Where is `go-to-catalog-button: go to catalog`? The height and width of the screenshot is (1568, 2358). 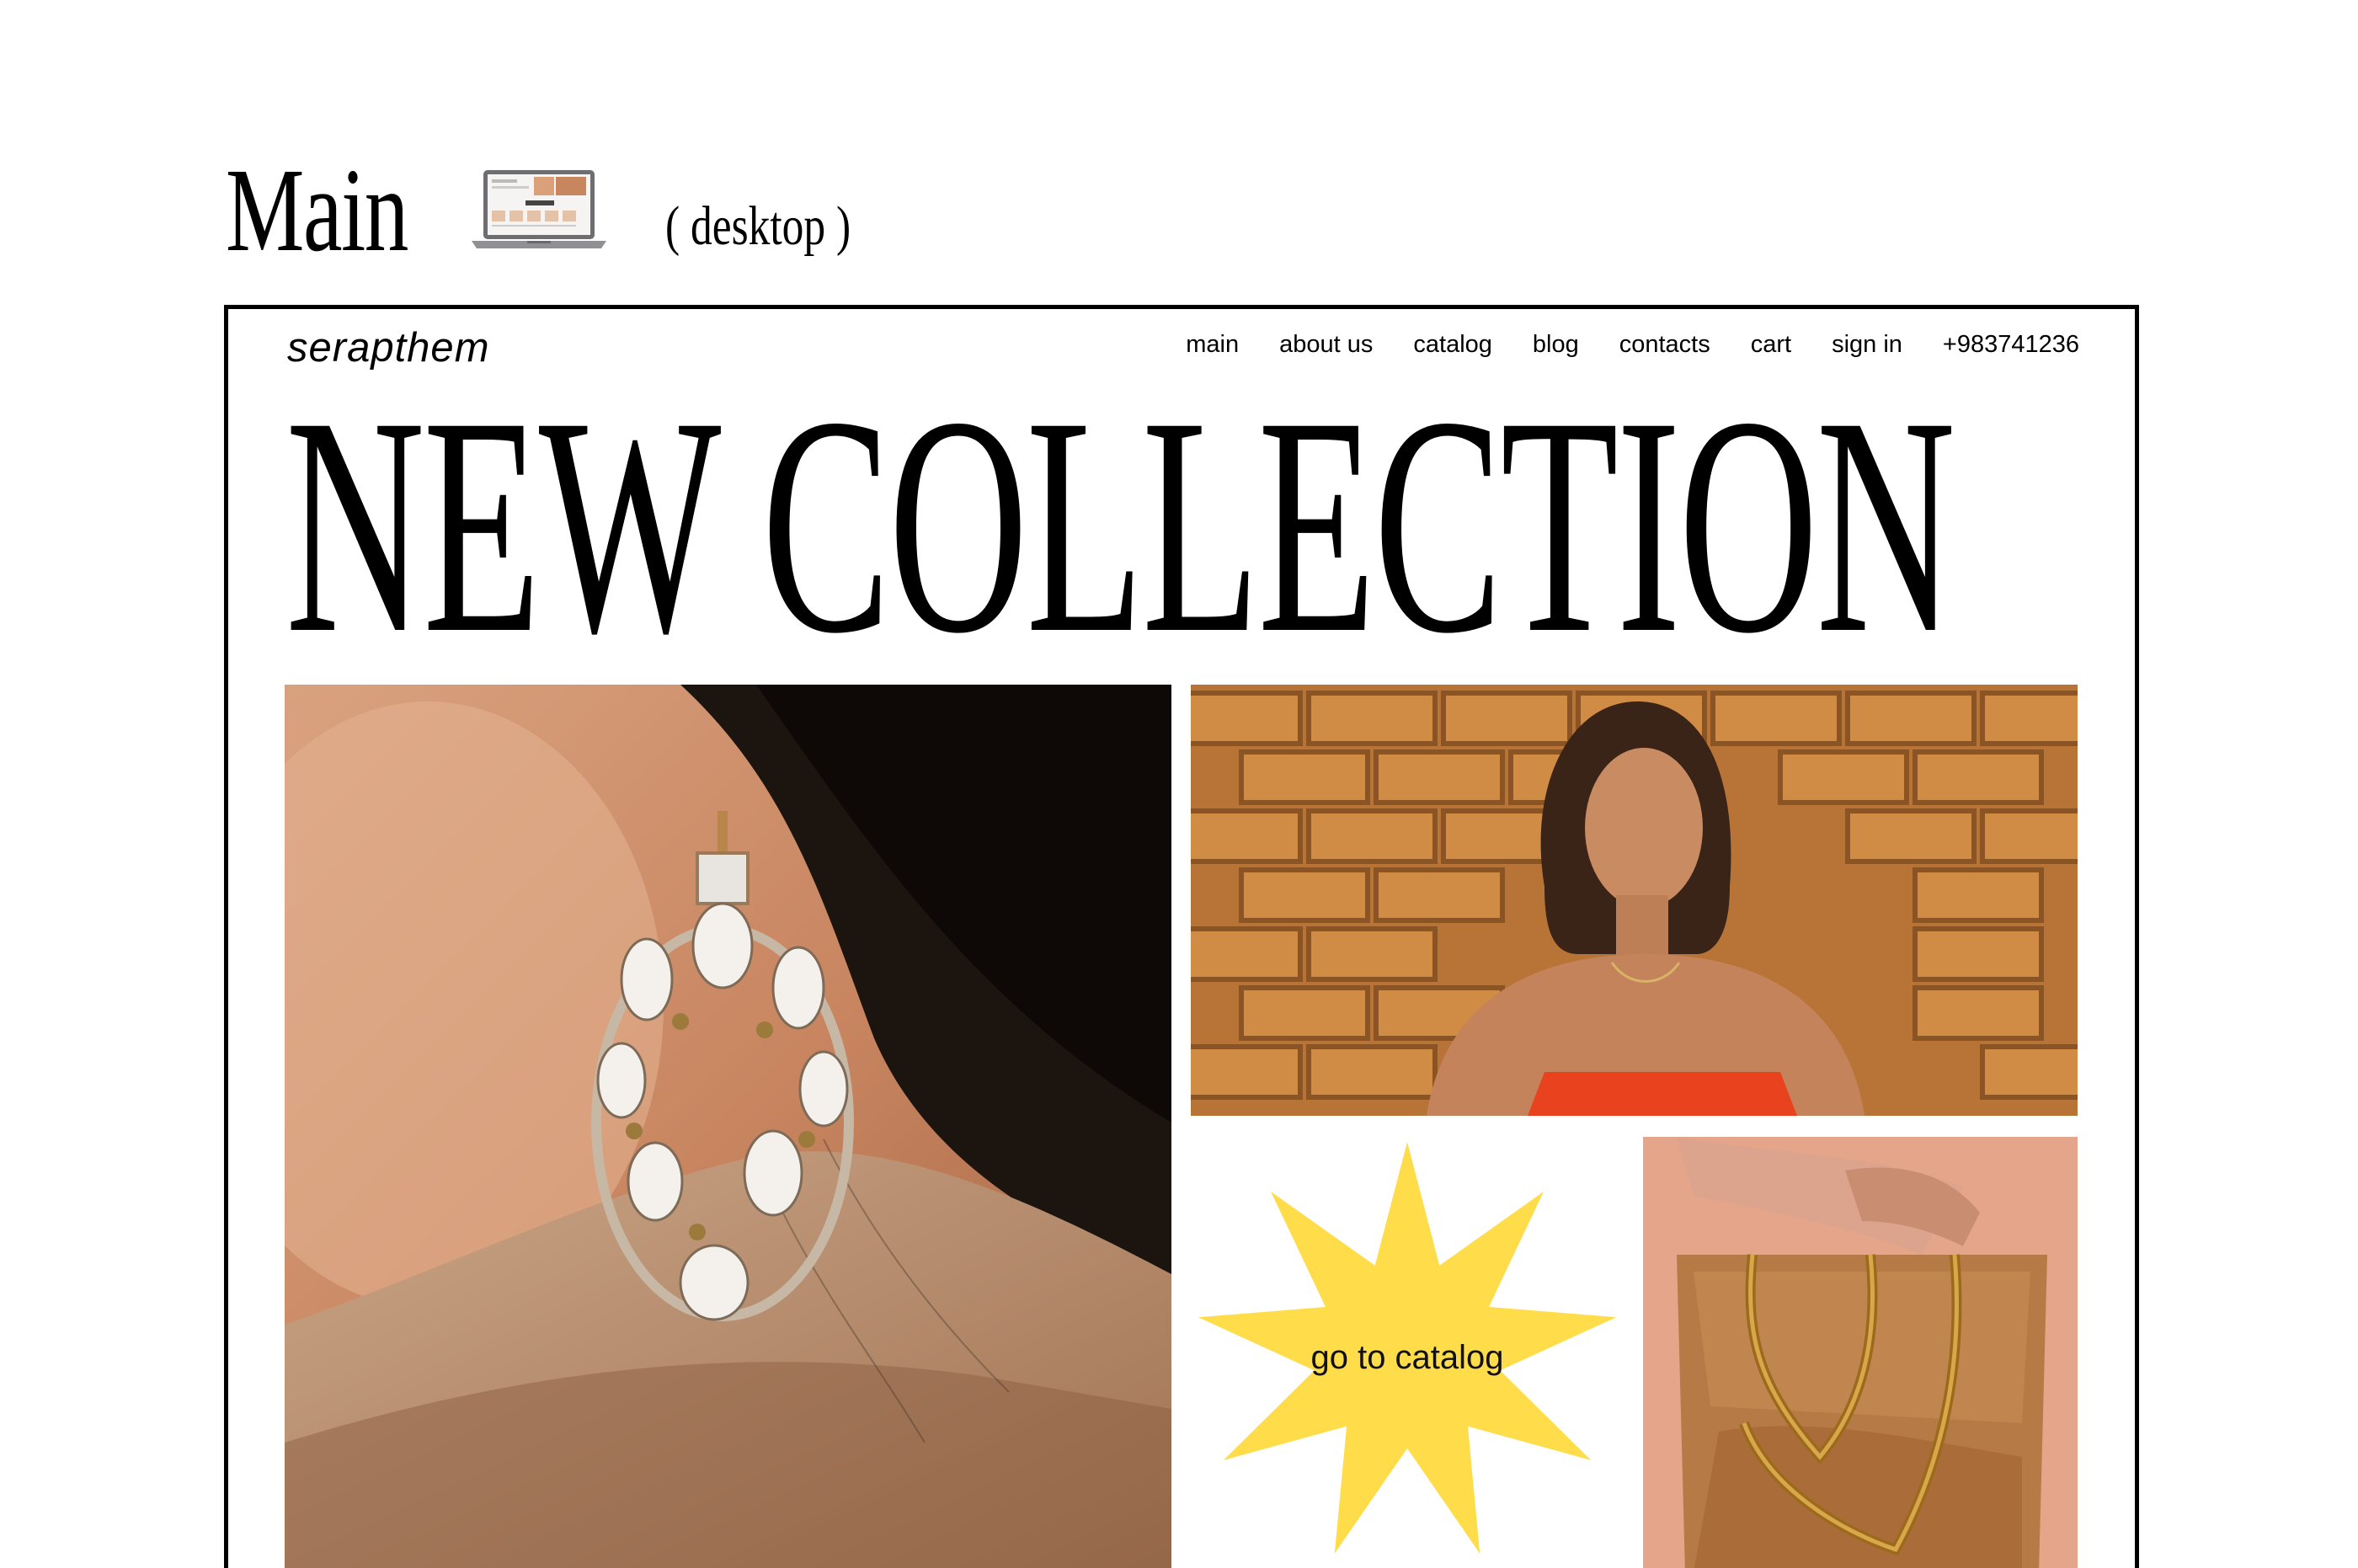 go-to-catalog-button: go to catalog is located at coordinates (1407, 1352).